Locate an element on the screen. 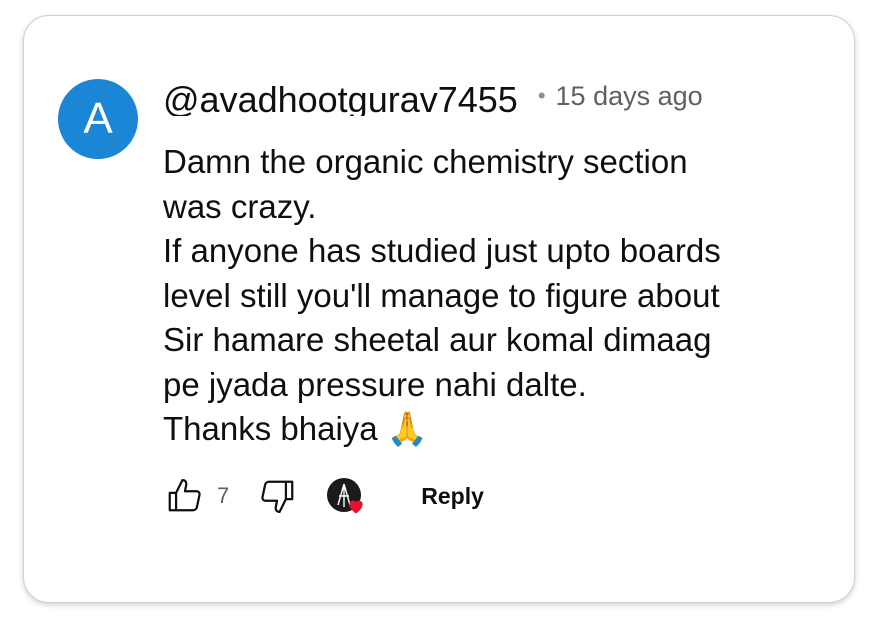  thumbs-down-icon is located at coordinates (277, 496).